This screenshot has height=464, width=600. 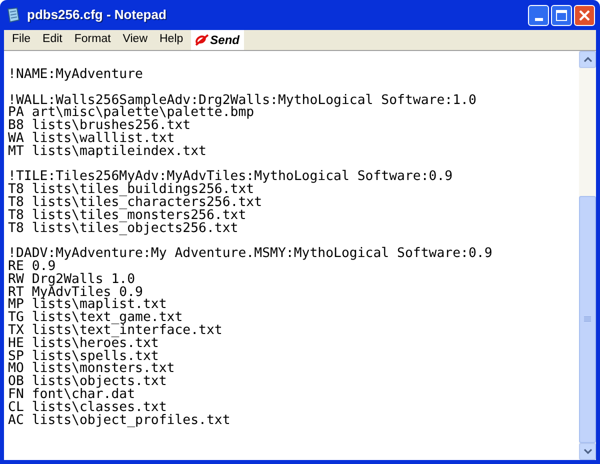 What do you see at coordinates (172, 40) in the screenshot?
I see `menu-item: Help` at bounding box center [172, 40].